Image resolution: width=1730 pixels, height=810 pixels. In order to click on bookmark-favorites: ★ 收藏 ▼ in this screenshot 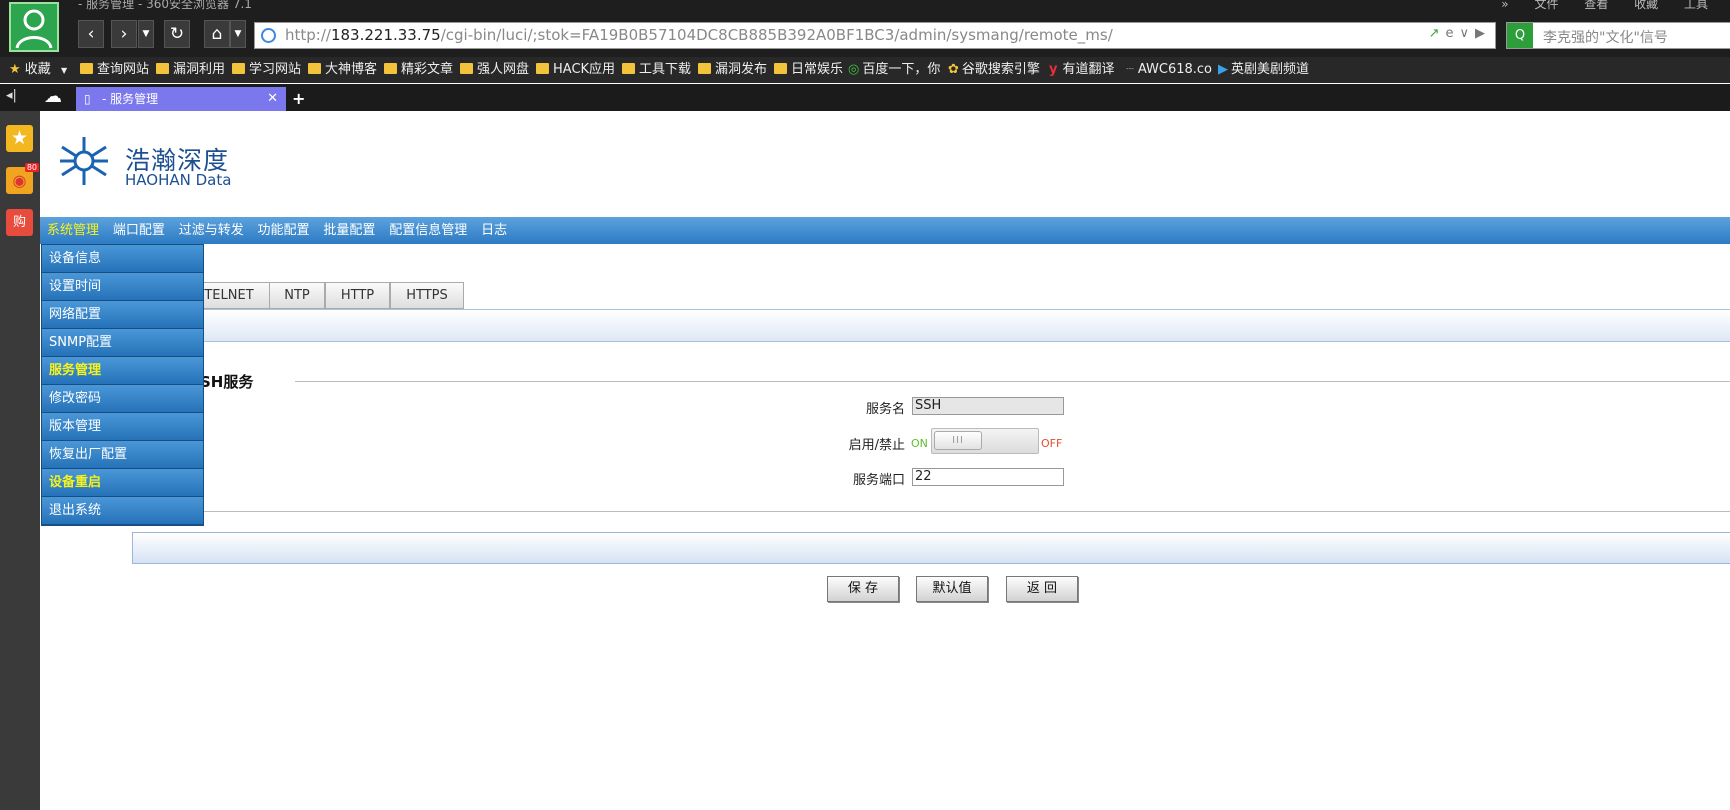, I will do `click(38, 70)`.